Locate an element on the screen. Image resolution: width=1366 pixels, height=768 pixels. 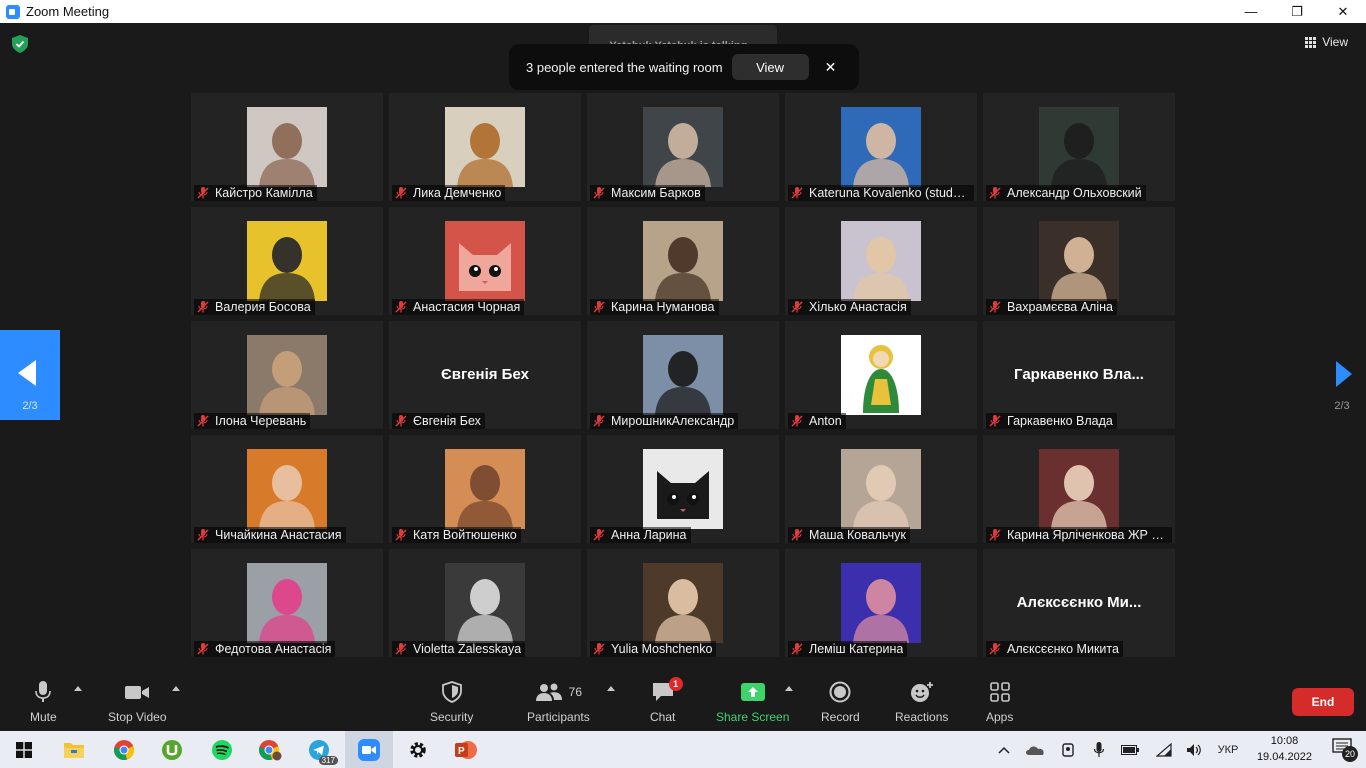
participant-tile: Yulia Moshchenko is located at coordinates (683, 603).